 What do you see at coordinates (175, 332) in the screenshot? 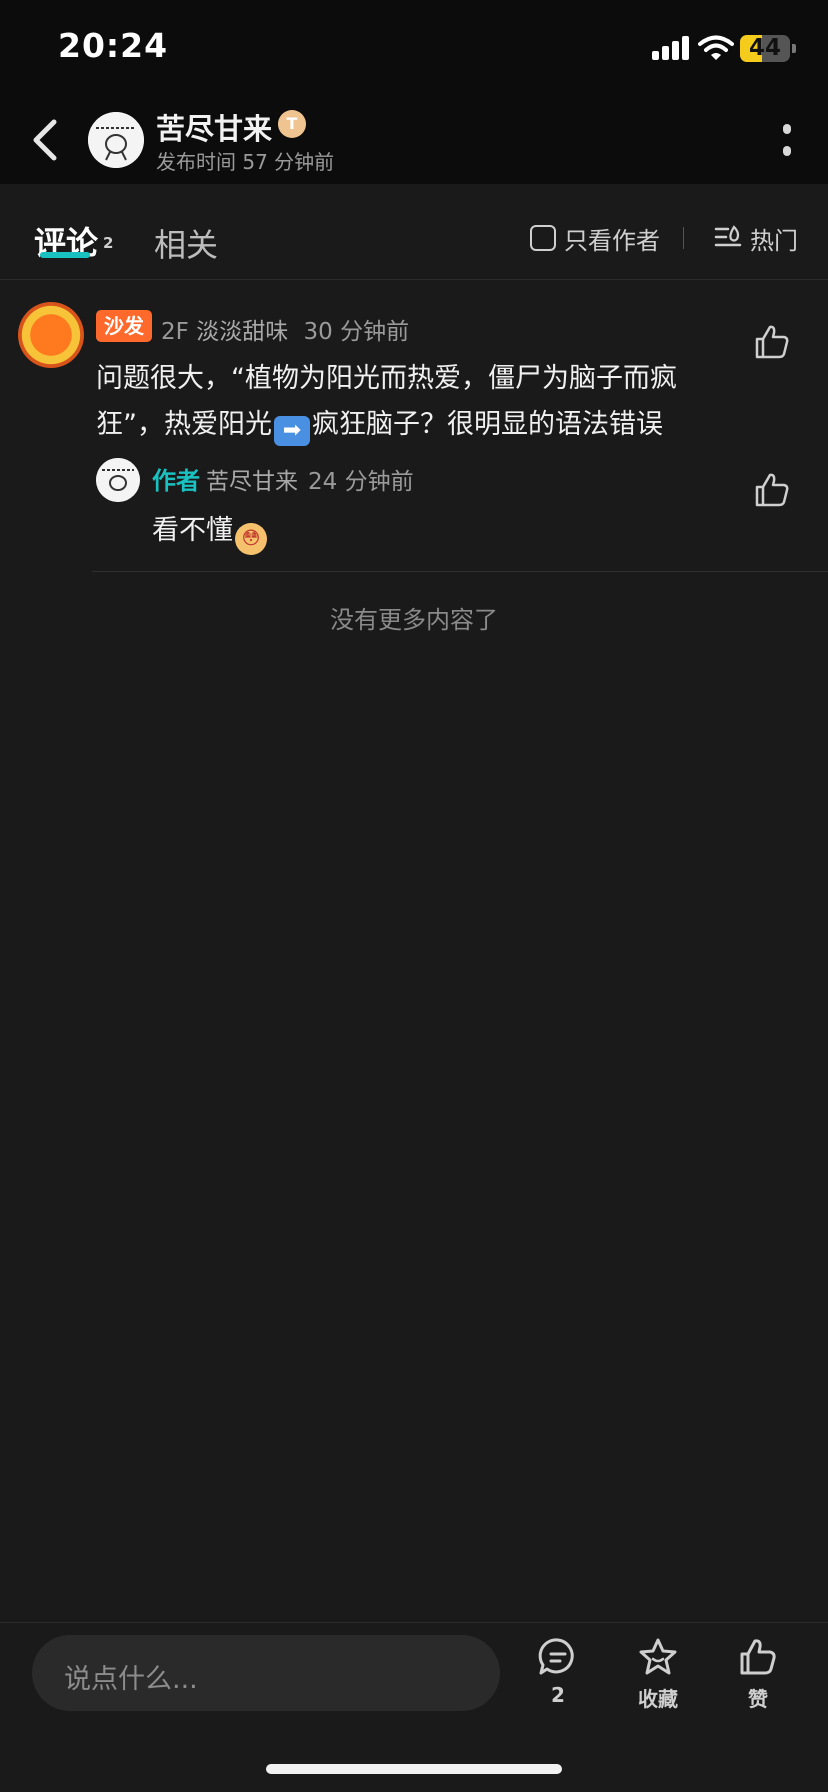
I see `comment-floor: 2F` at bounding box center [175, 332].